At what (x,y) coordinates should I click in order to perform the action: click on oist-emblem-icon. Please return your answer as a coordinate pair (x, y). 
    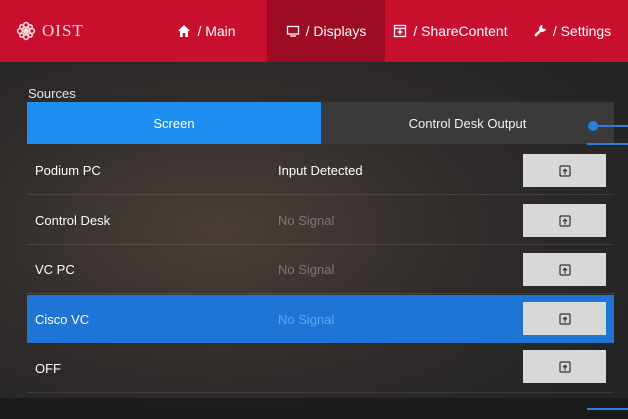
    Looking at the image, I should click on (26, 31).